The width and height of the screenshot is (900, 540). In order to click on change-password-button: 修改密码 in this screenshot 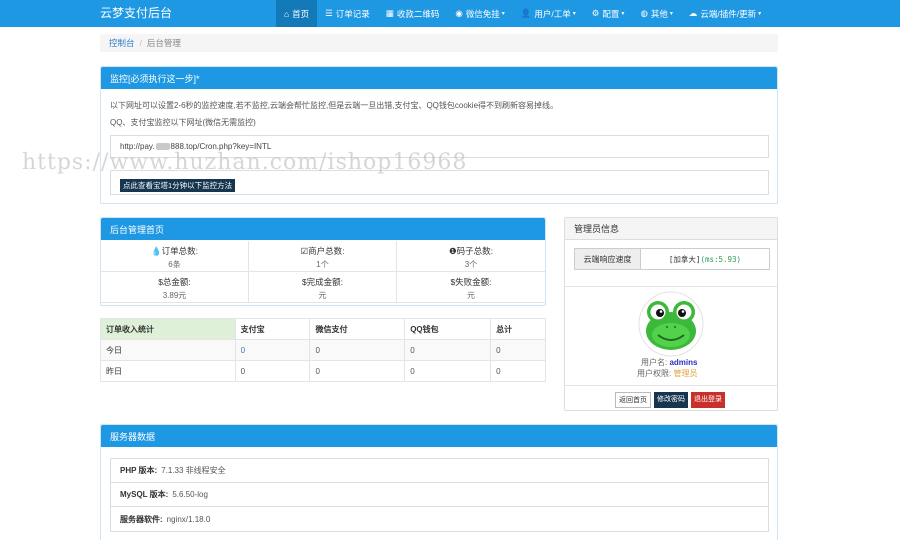, I will do `click(671, 400)`.